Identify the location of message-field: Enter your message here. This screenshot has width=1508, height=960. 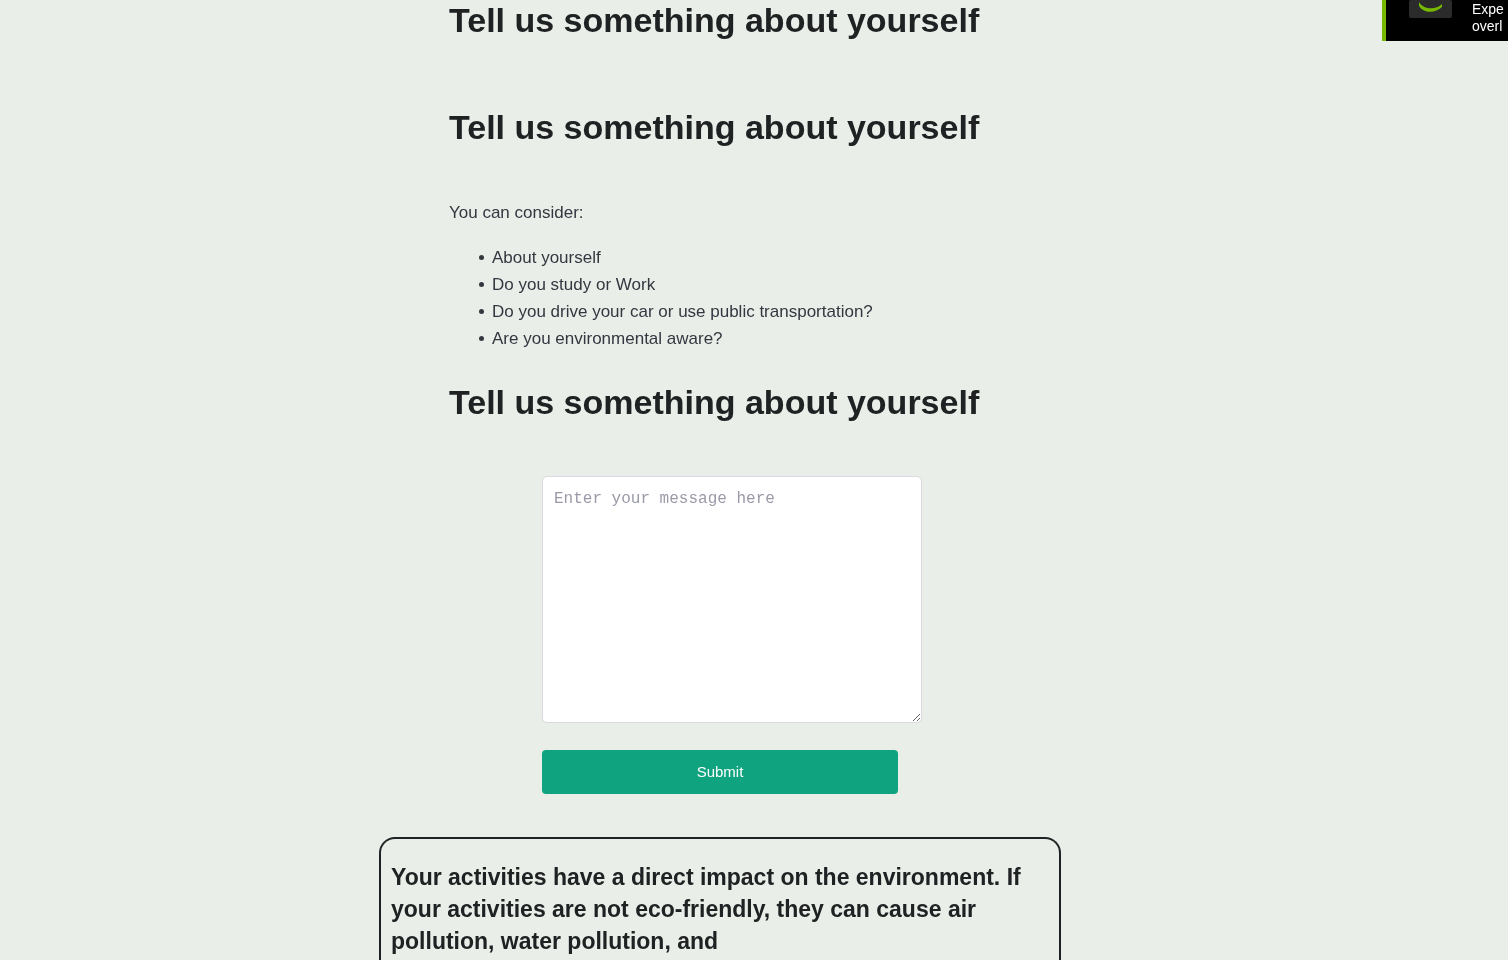
(732, 599).